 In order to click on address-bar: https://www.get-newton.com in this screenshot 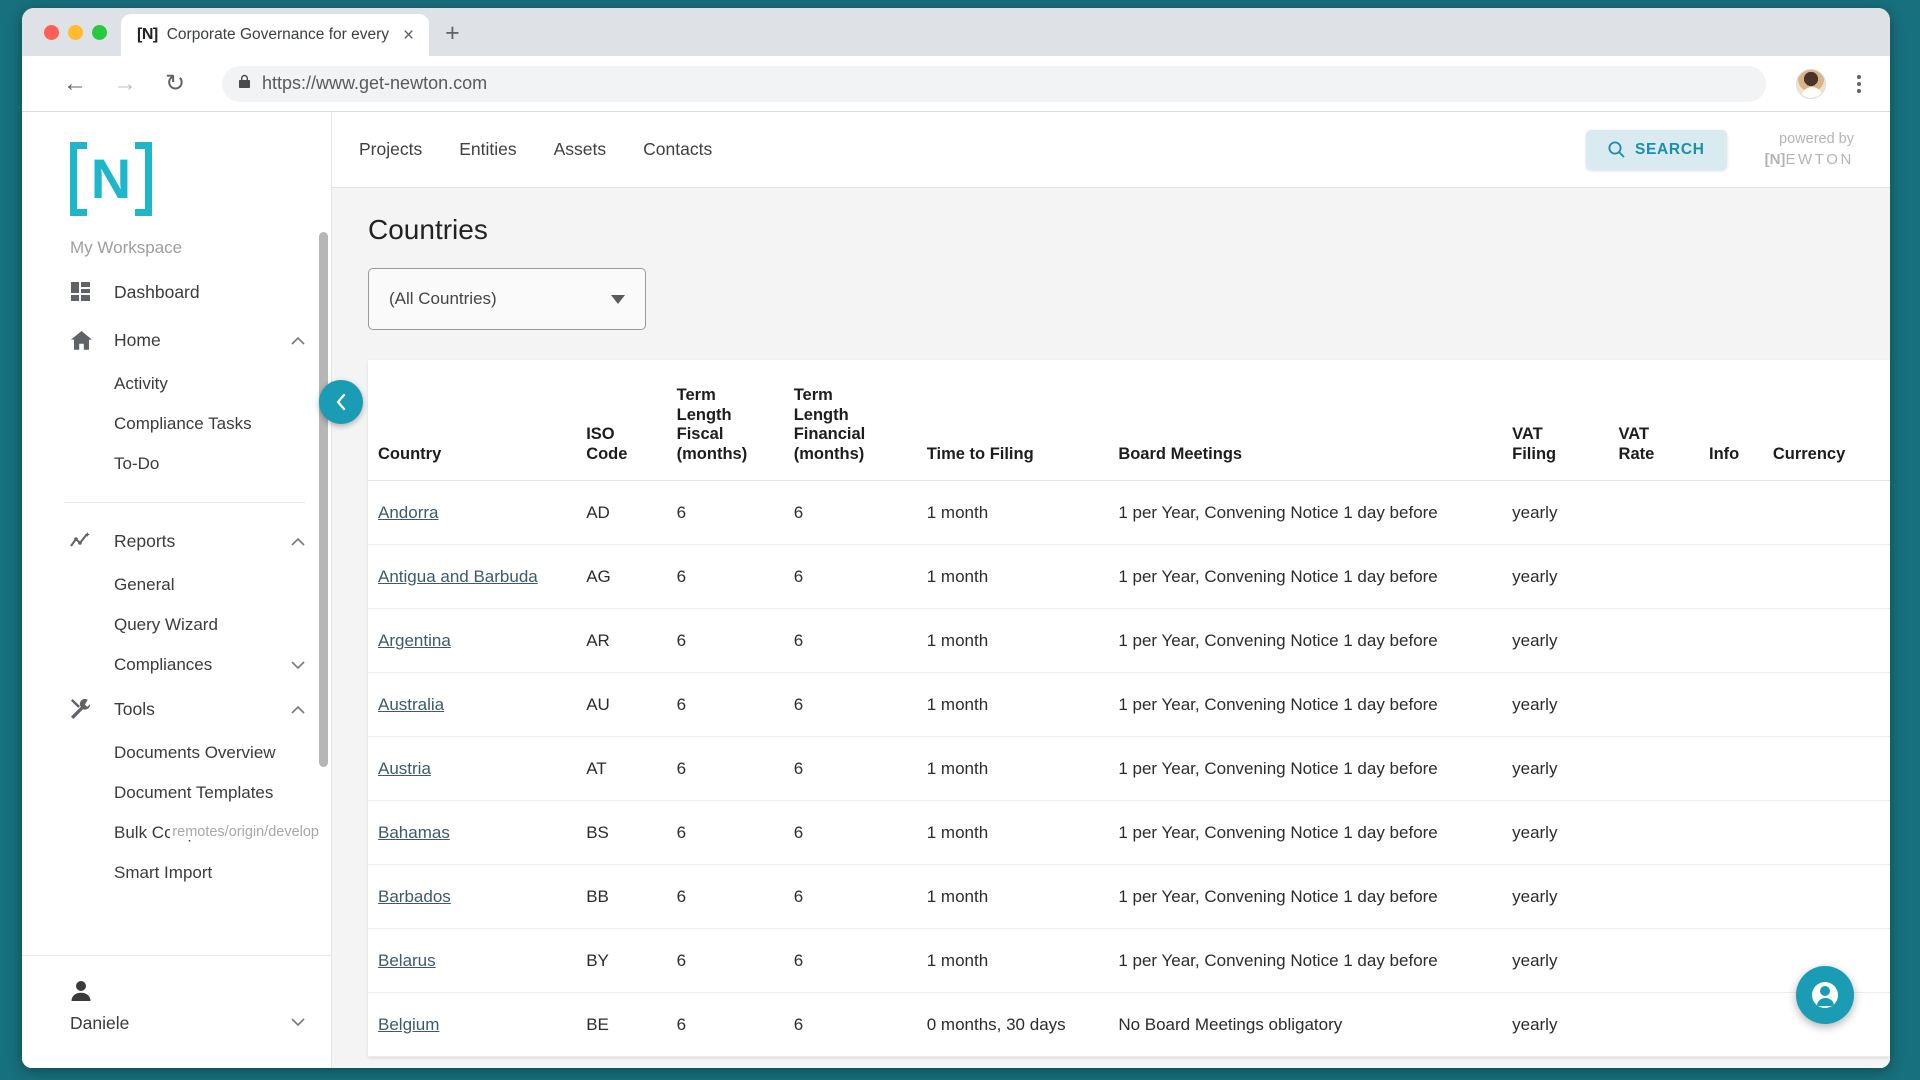, I will do `click(994, 83)`.